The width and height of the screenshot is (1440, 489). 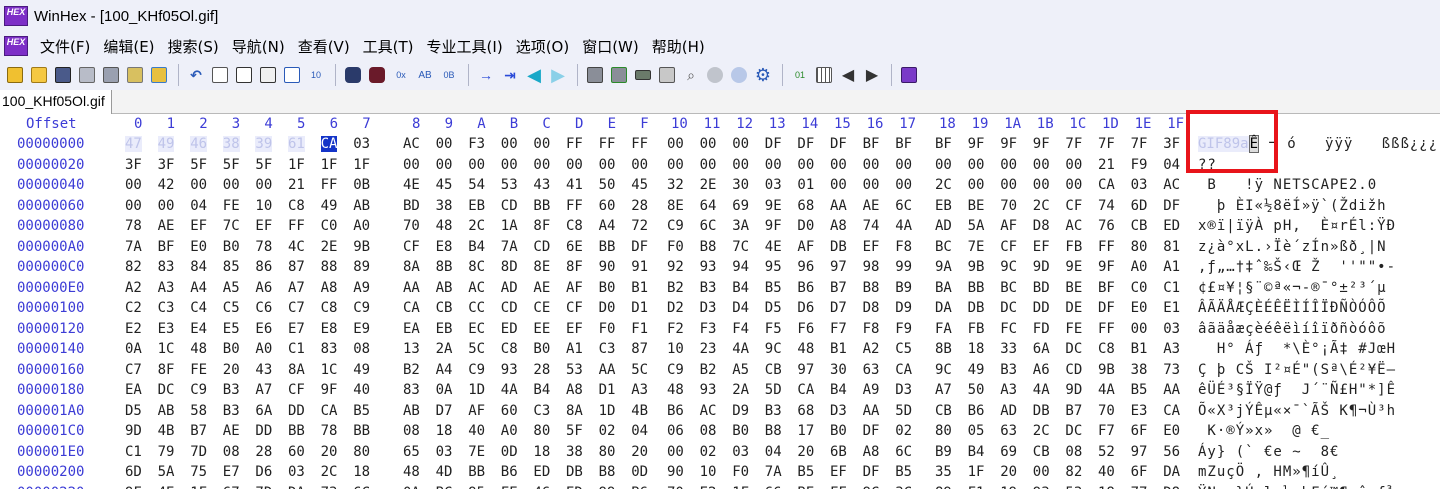 I want to click on hex-byte: 2C, so click(x=476, y=226).